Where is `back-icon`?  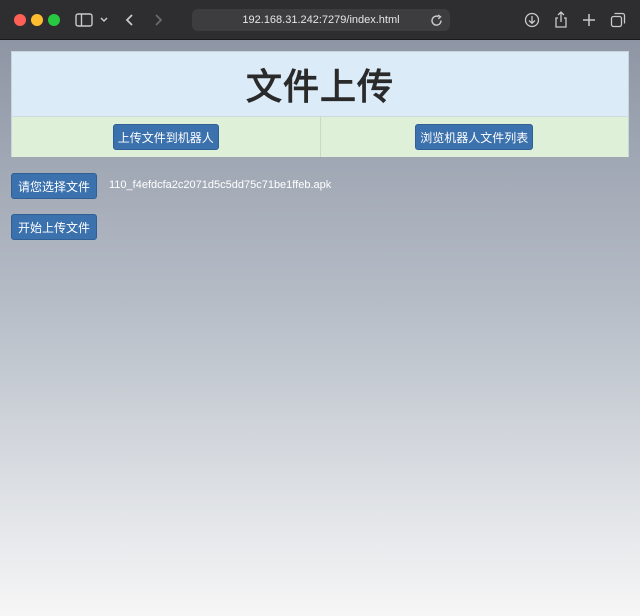
back-icon is located at coordinates (130, 20).